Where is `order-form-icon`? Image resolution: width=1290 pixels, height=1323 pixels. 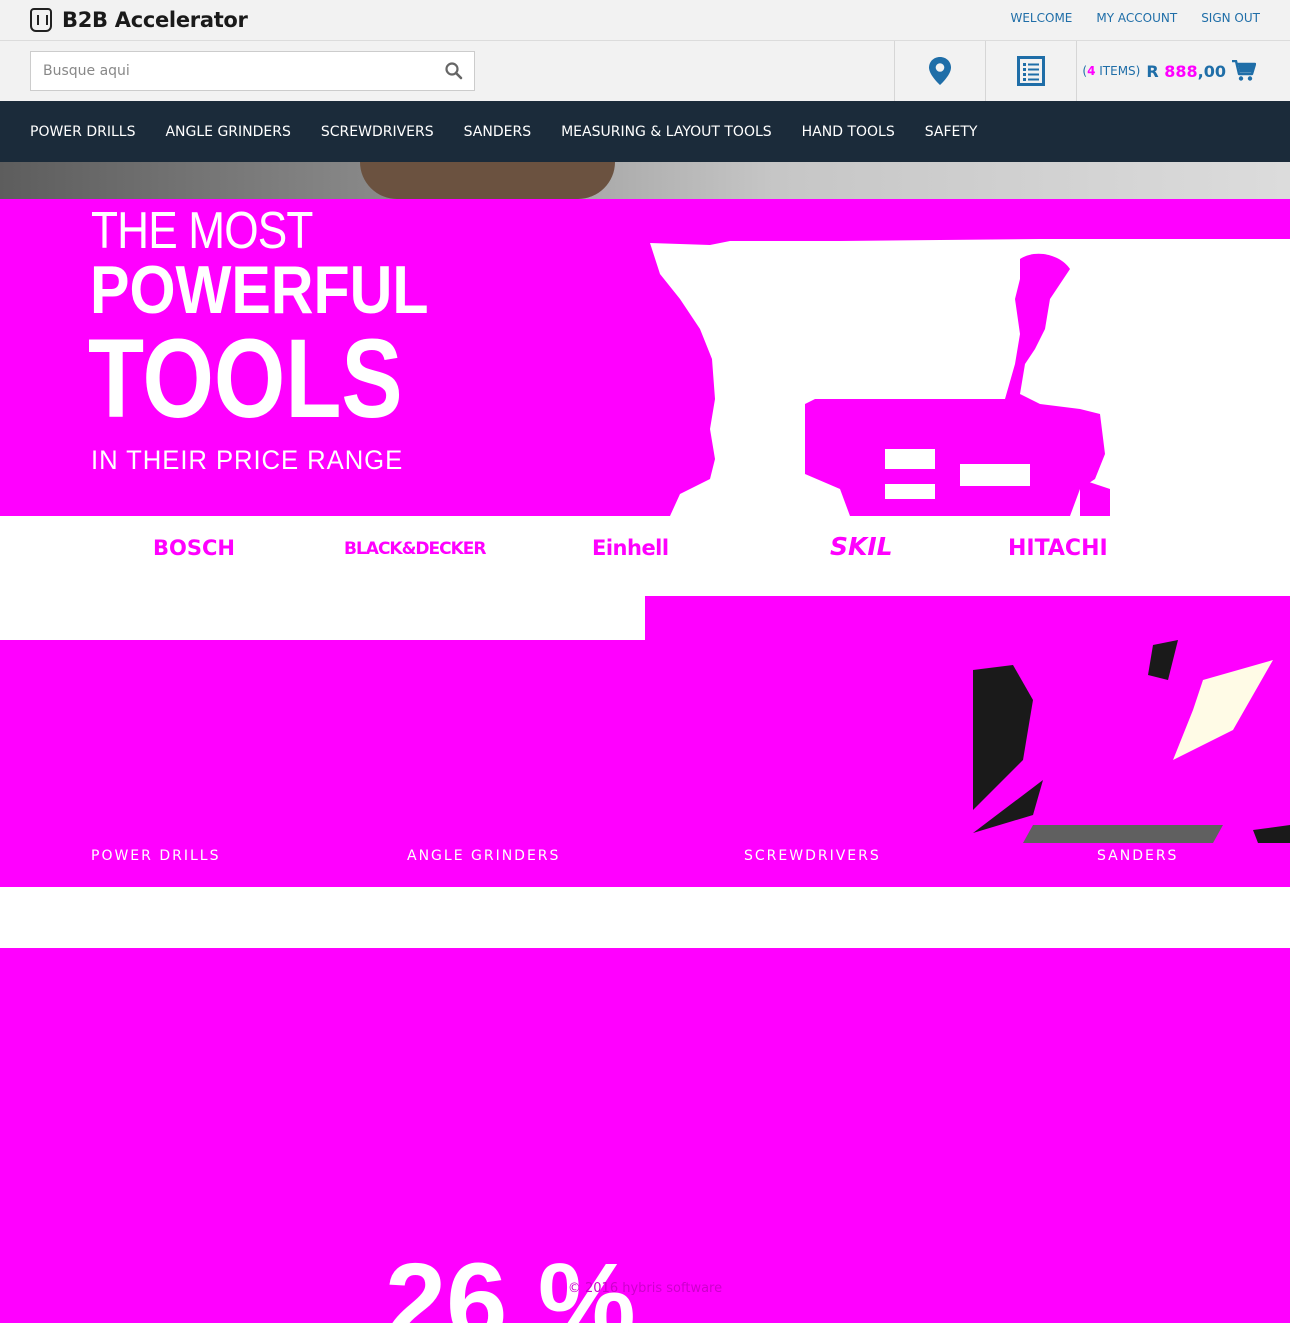 order-form-icon is located at coordinates (1031, 71).